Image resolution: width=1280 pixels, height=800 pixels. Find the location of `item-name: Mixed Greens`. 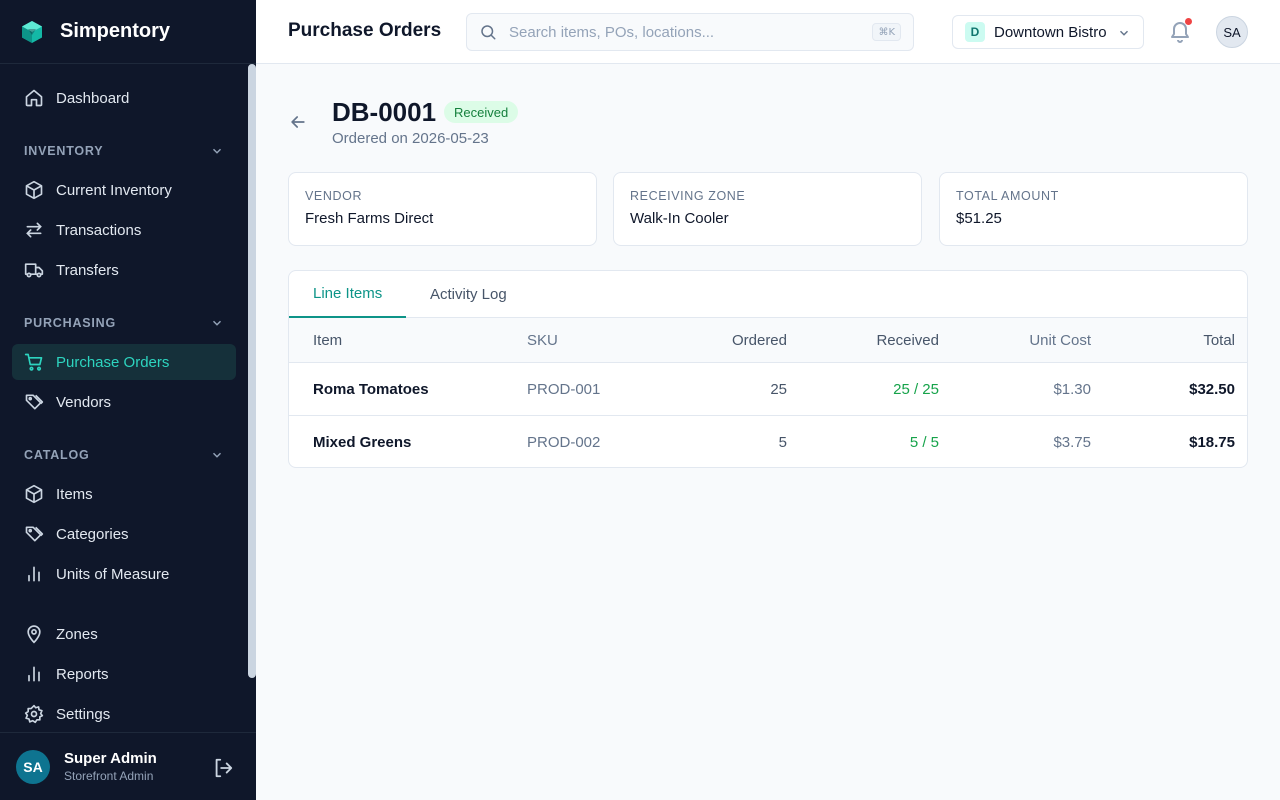

item-name: Mixed Greens is located at coordinates (362, 442).